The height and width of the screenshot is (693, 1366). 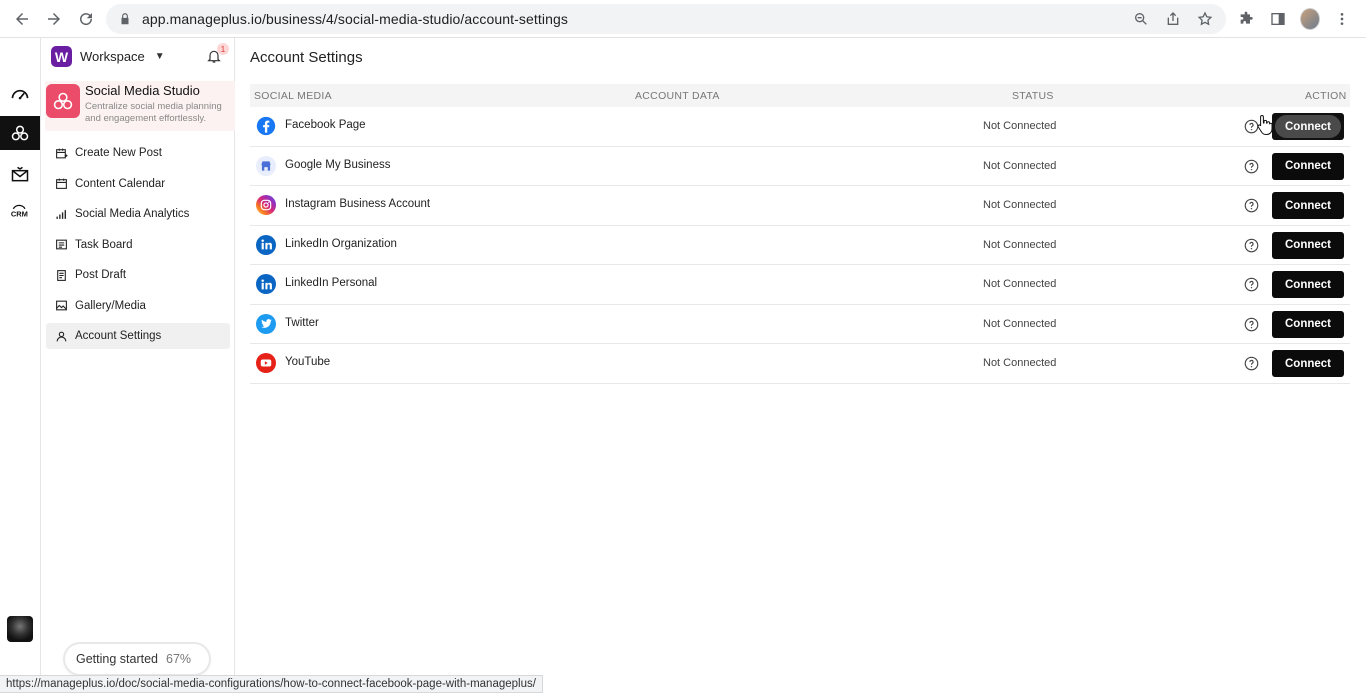 I want to click on forward-icon, so click(x=54, y=19).